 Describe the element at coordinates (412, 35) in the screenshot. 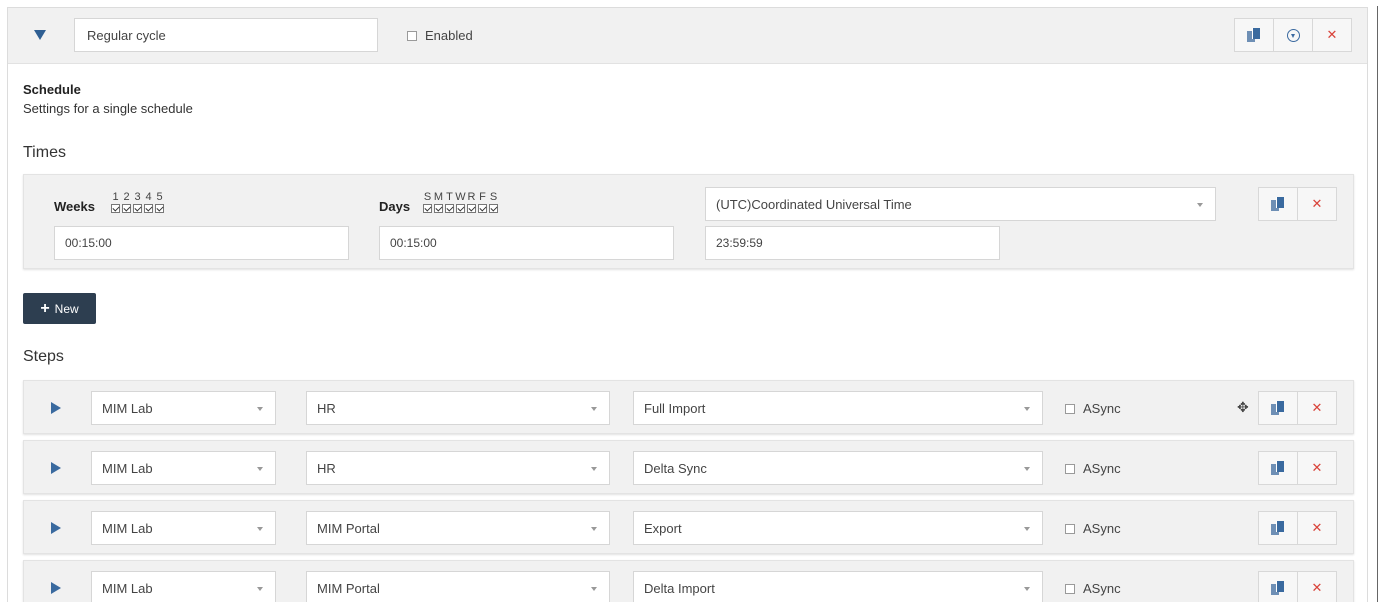

I see `enabled-checkbox` at that location.